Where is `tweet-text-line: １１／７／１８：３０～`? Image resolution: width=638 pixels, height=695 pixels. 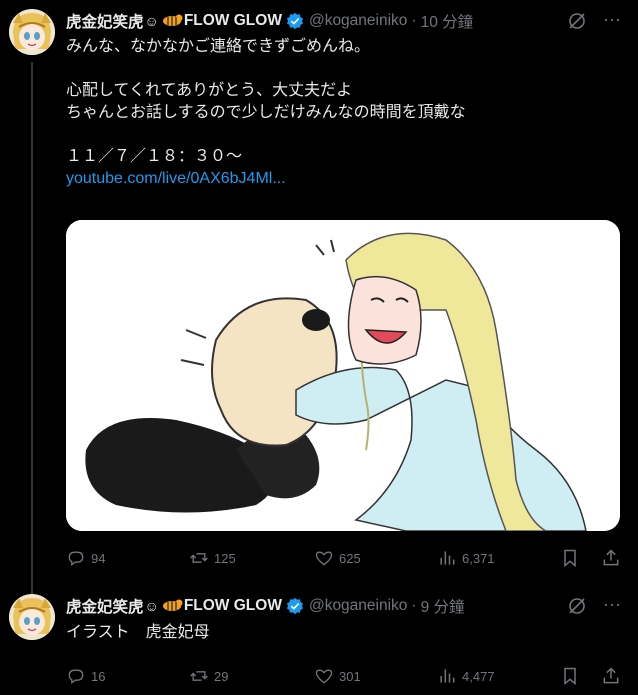
tweet-text-line: １１／７／１８：３０～ is located at coordinates (154, 156).